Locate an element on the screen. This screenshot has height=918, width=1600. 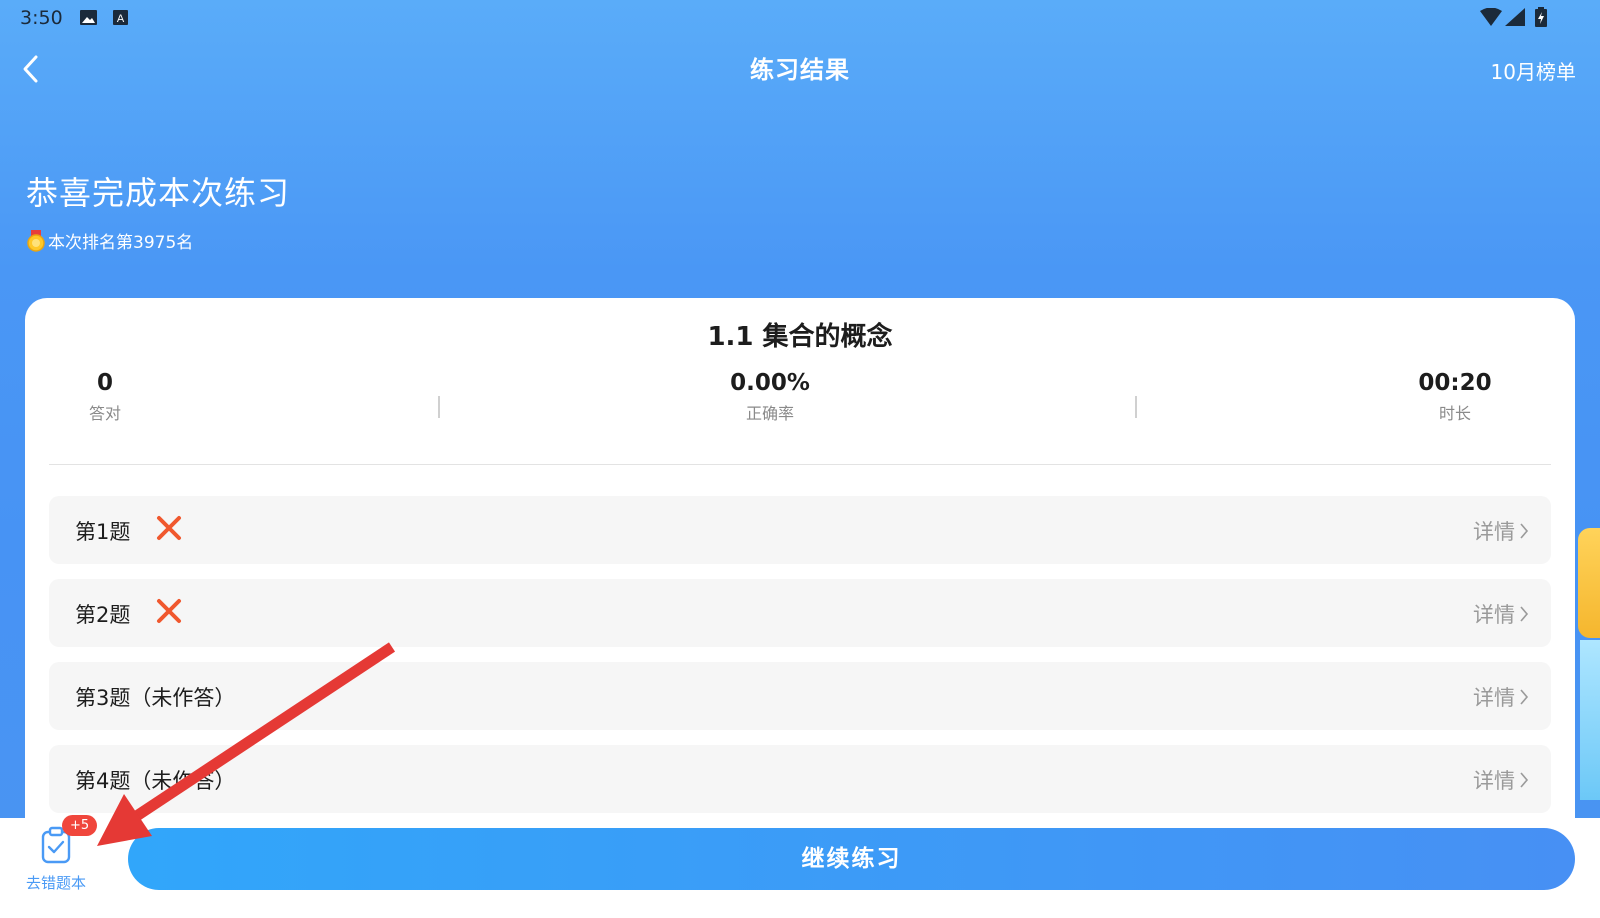
divider is located at coordinates (800, 464).